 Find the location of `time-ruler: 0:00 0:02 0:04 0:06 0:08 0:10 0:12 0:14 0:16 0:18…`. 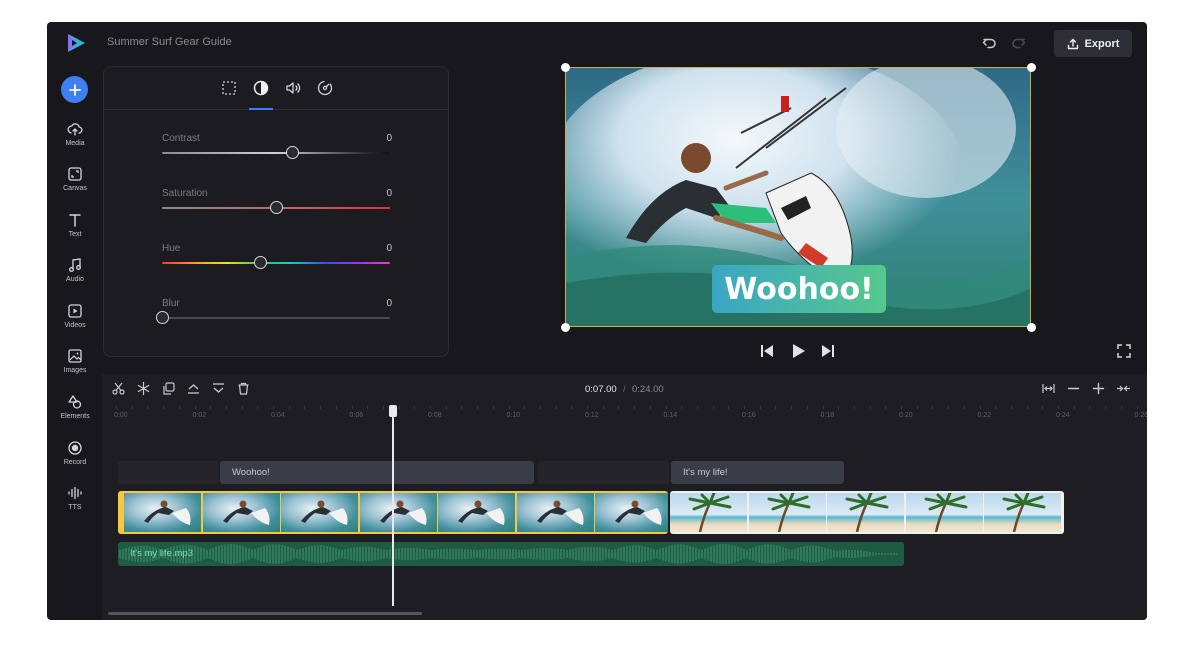

time-ruler: 0:00 0:02 0:04 0:06 0:08 0:10 0:12 0:14 0:16 0:18… is located at coordinates (624, 415).